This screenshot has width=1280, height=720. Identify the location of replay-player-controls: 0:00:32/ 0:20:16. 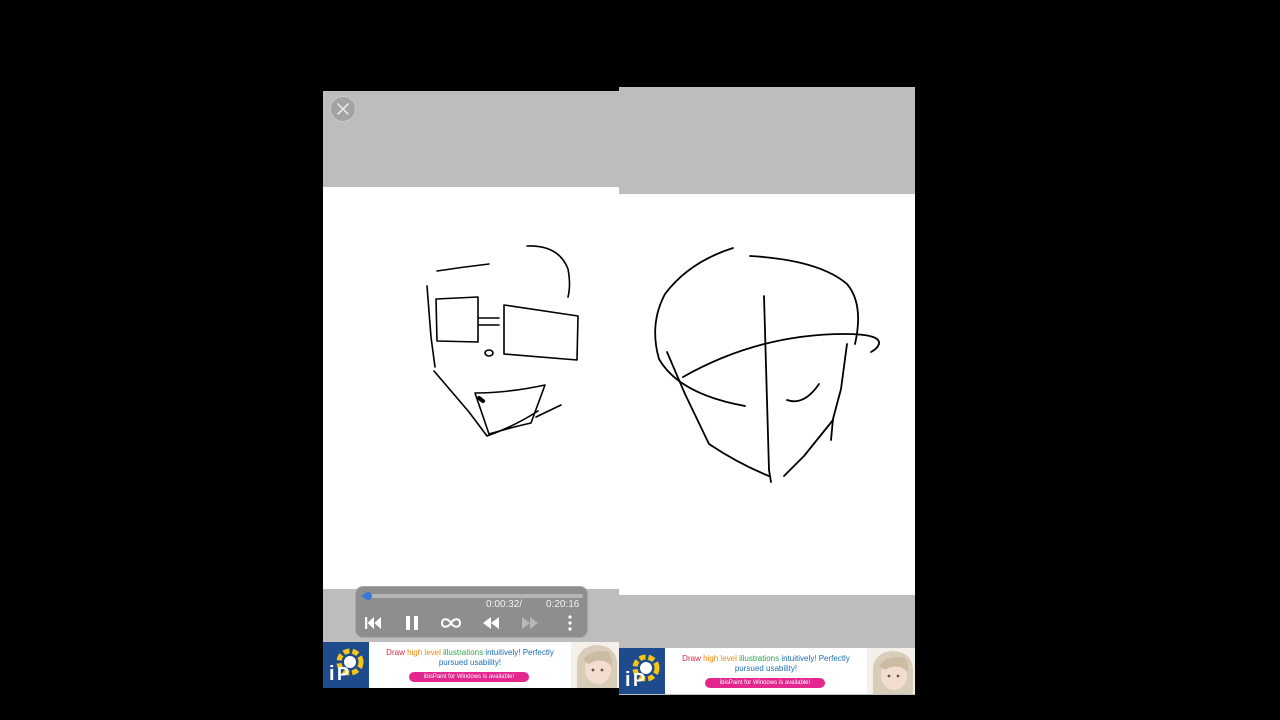
(471, 612).